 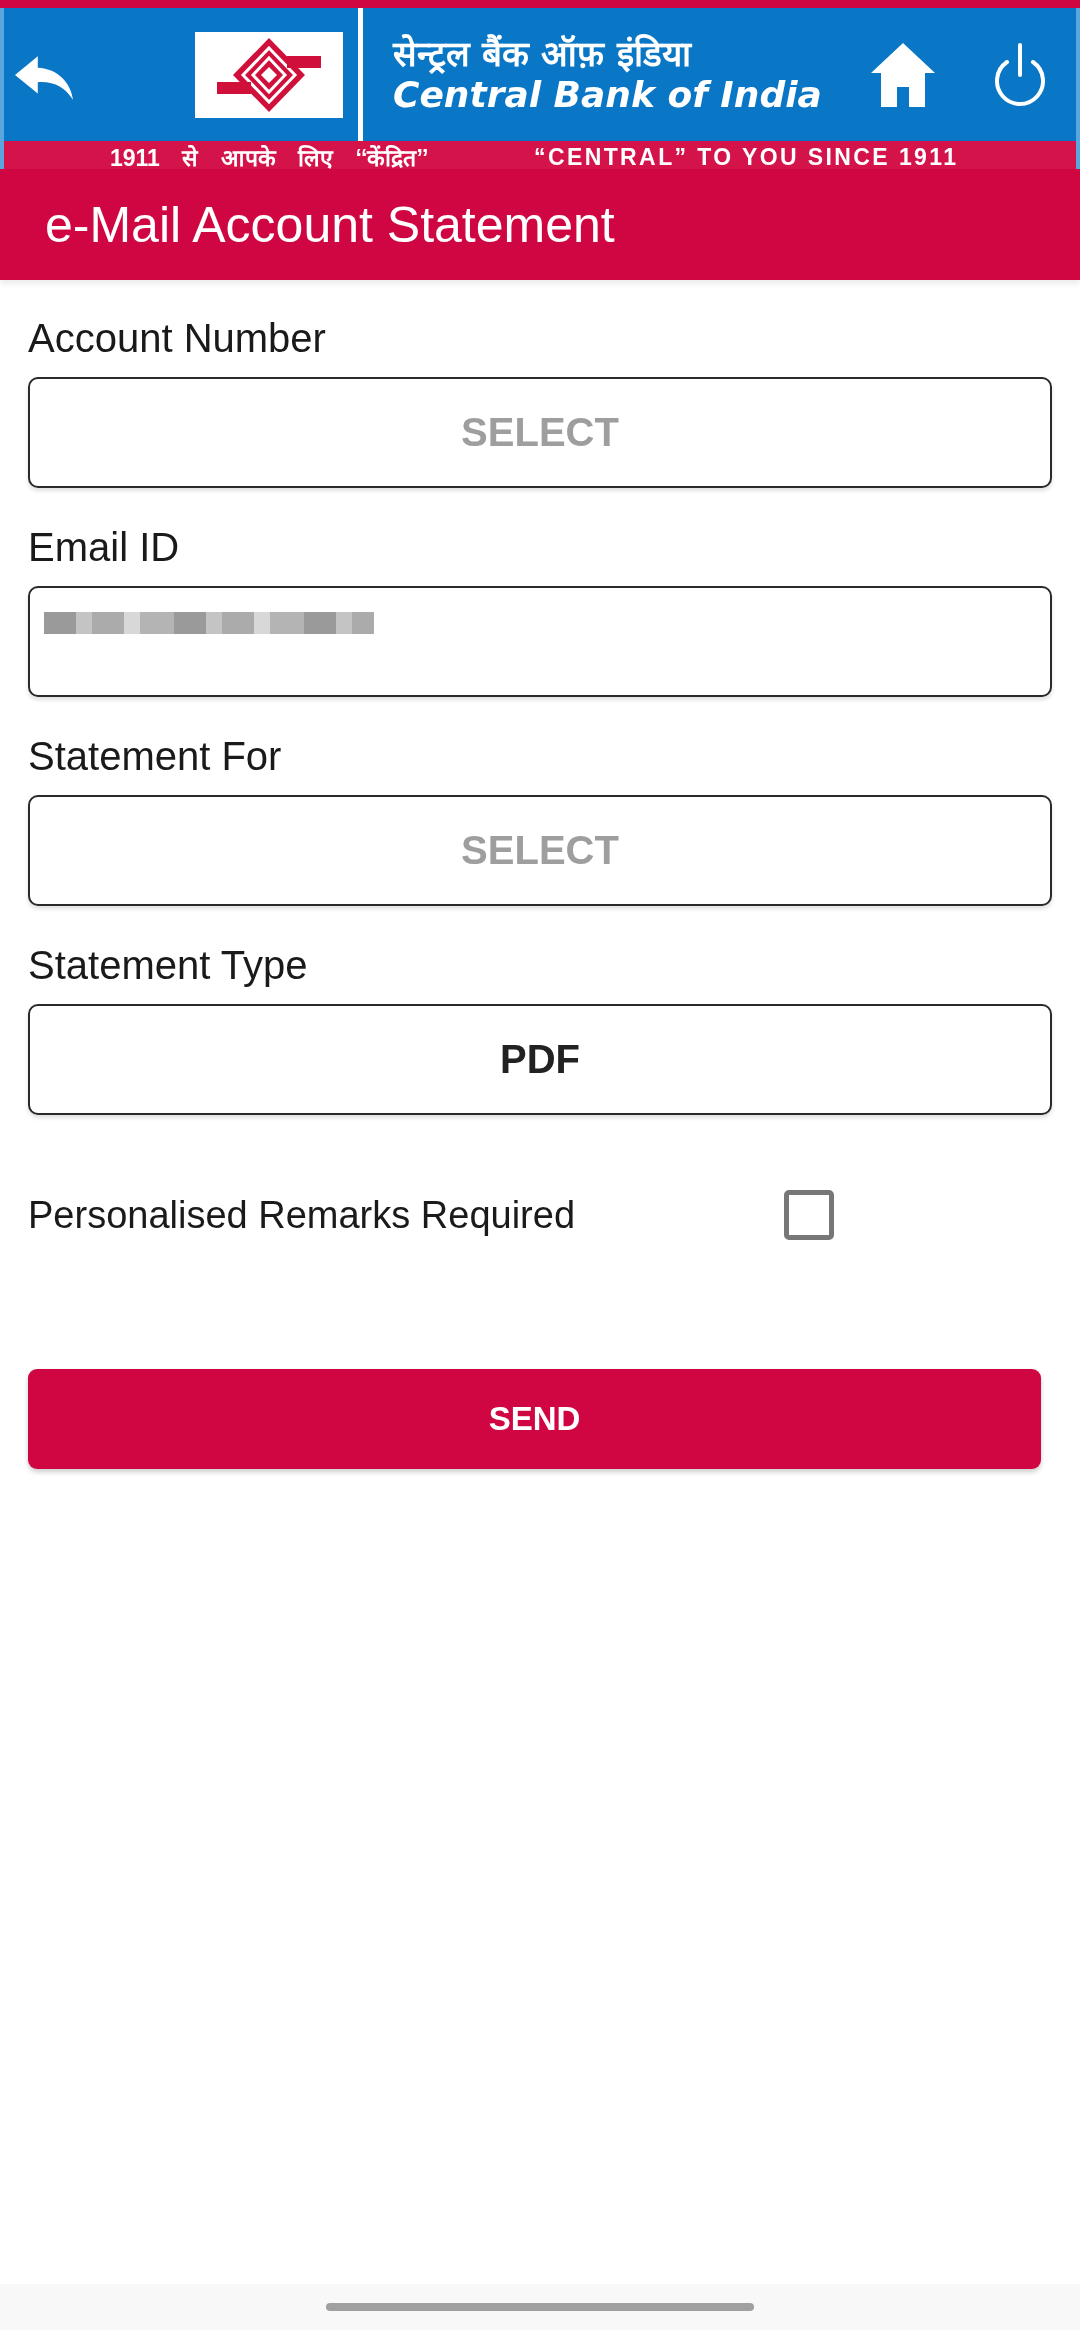 I want to click on field-label: Statement Type, so click(x=168, y=965).